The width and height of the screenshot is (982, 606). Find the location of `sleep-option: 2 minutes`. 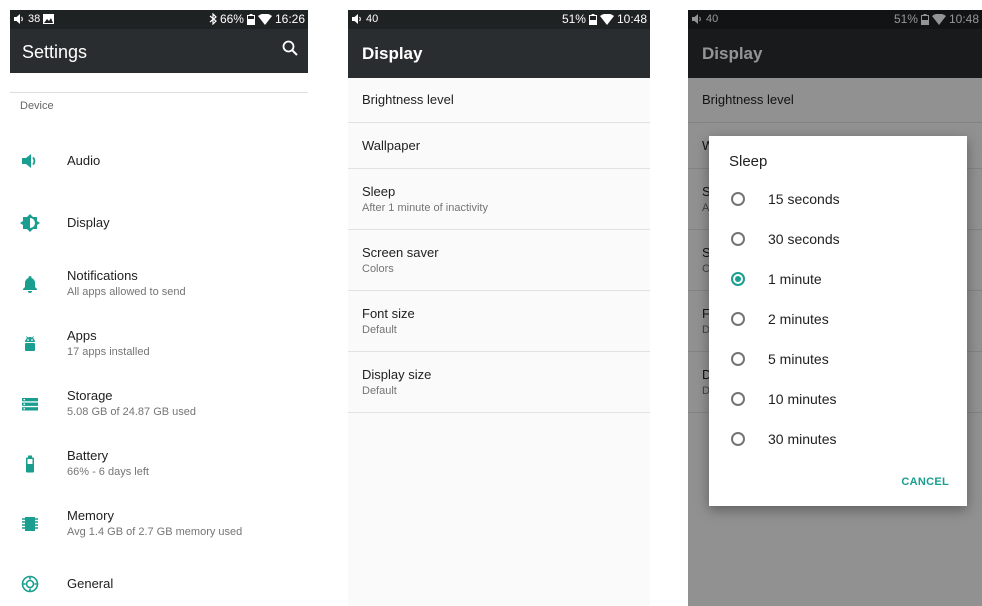

sleep-option: 2 minutes is located at coordinates (838, 320).